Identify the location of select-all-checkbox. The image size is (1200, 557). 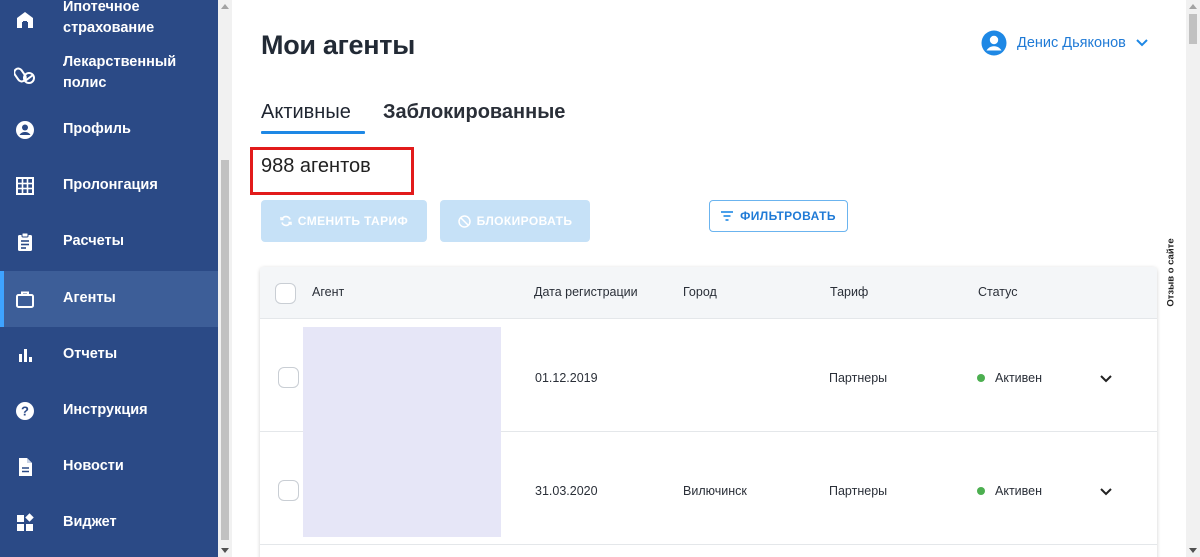
(285, 293).